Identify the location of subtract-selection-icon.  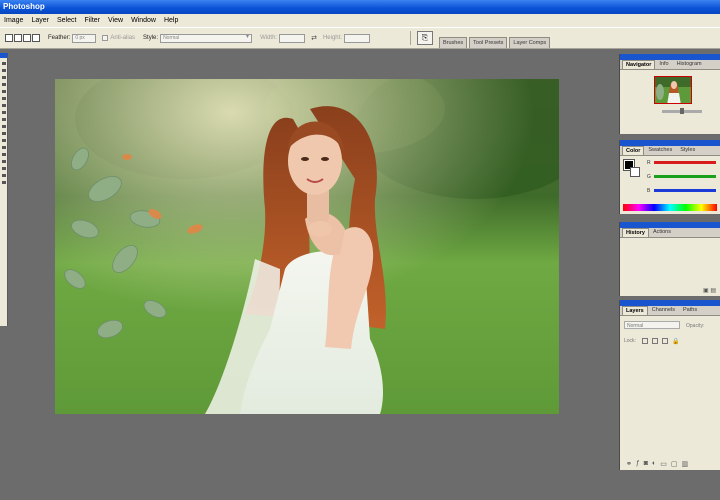
(27, 38).